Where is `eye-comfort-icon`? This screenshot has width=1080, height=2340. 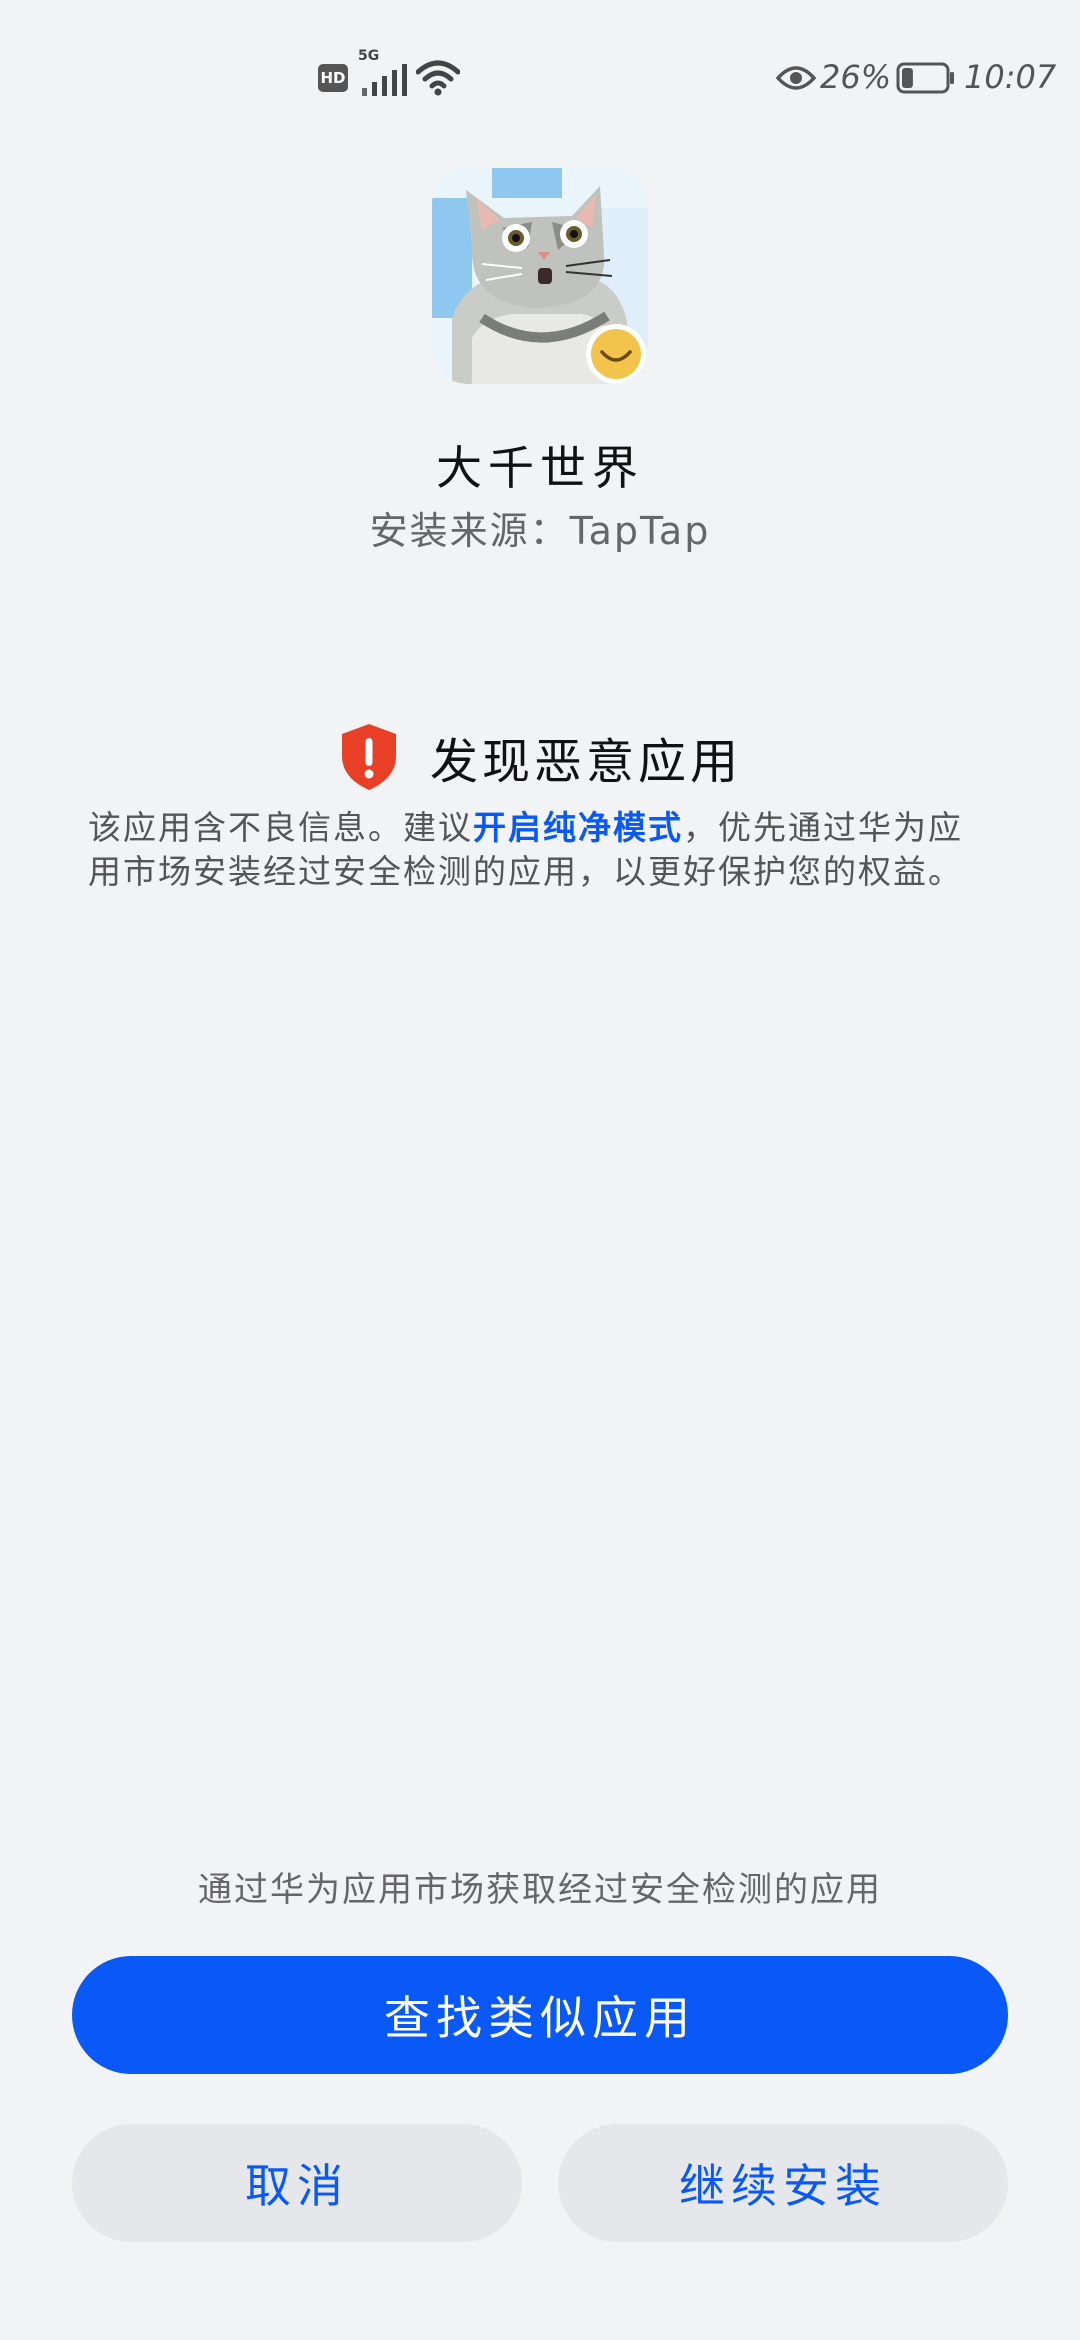
eye-comfort-icon is located at coordinates (796, 78).